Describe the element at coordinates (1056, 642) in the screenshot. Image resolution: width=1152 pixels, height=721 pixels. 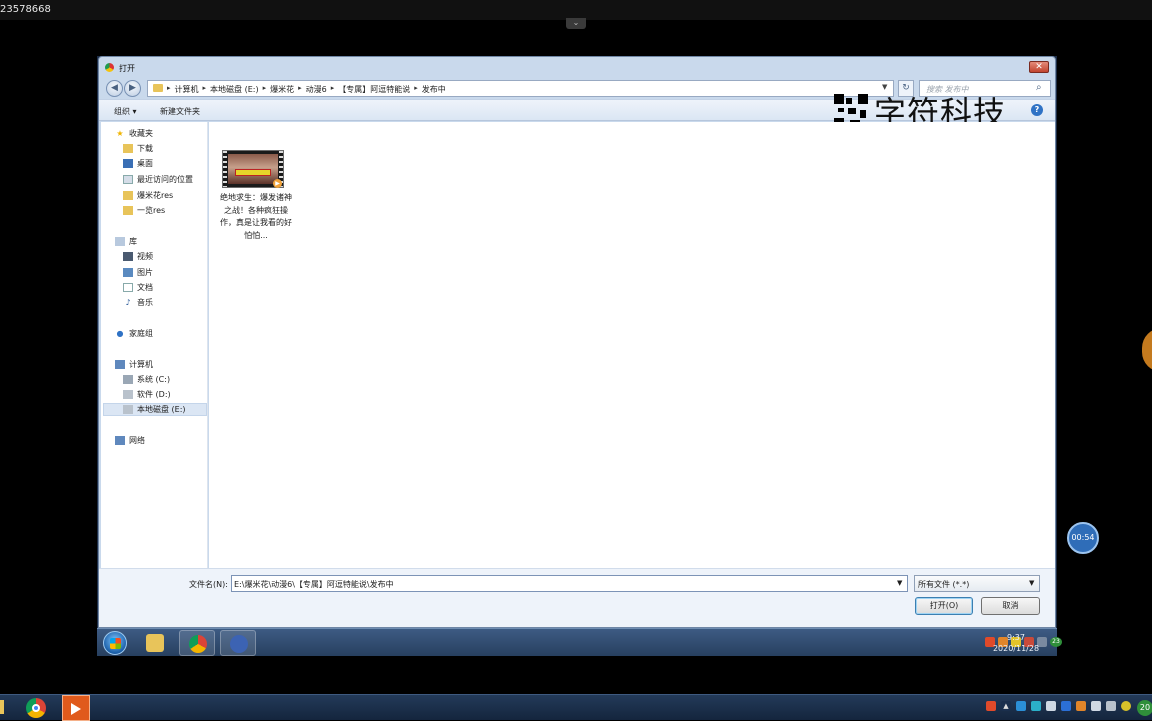
I see `tray-badge: 23` at that location.